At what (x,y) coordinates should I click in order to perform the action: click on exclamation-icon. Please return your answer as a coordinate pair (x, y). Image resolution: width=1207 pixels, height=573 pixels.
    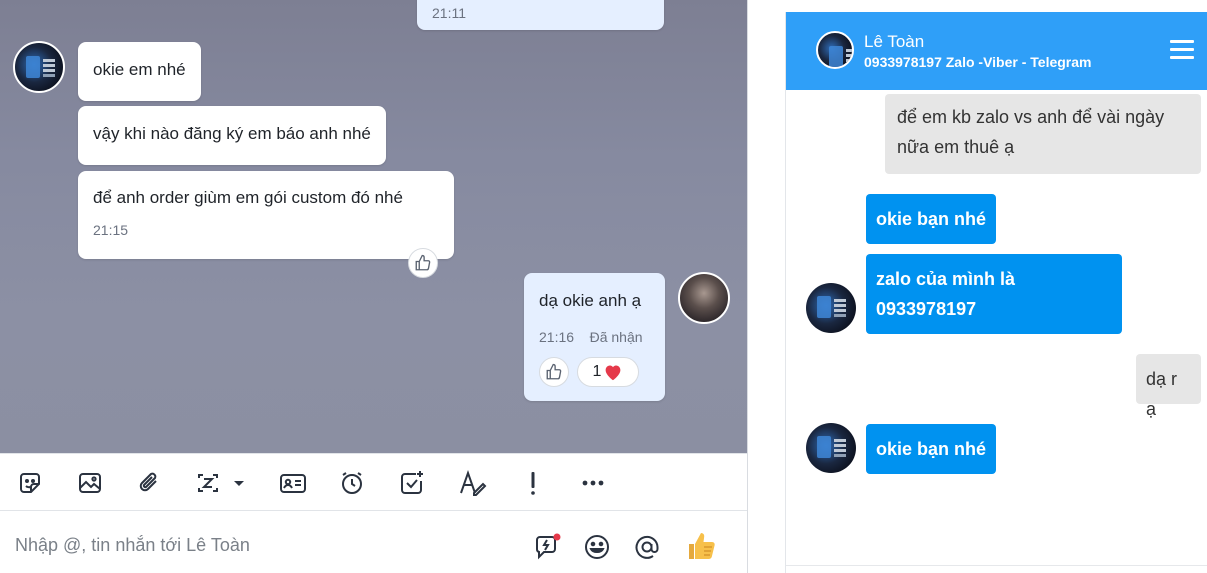
    Looking at the image, I should click on (533, 483).